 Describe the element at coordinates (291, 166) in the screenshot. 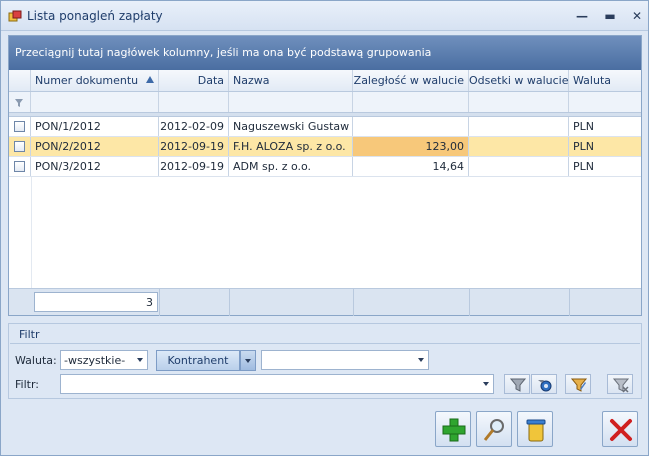

I see `cell-nazwa: ADM sp. z o.o.` at that location.